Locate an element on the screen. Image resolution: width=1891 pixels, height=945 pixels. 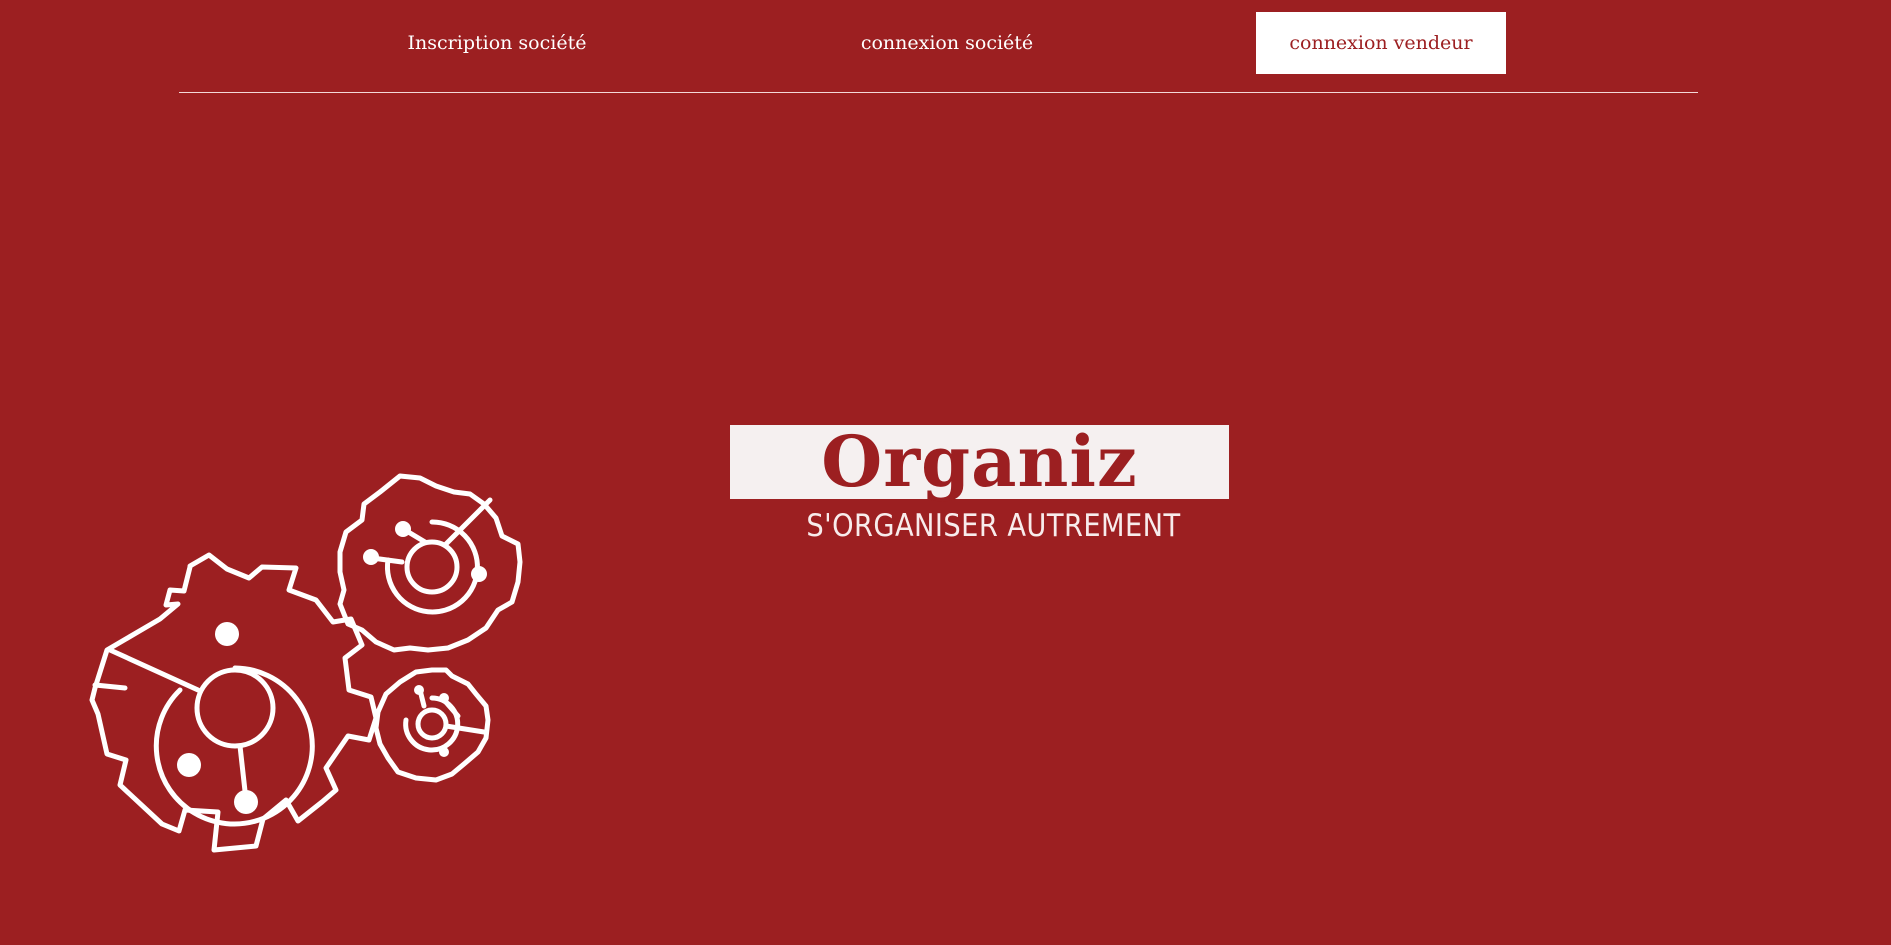
nav-inscription-societe: Inscription société is located at coordinates (497, 43).